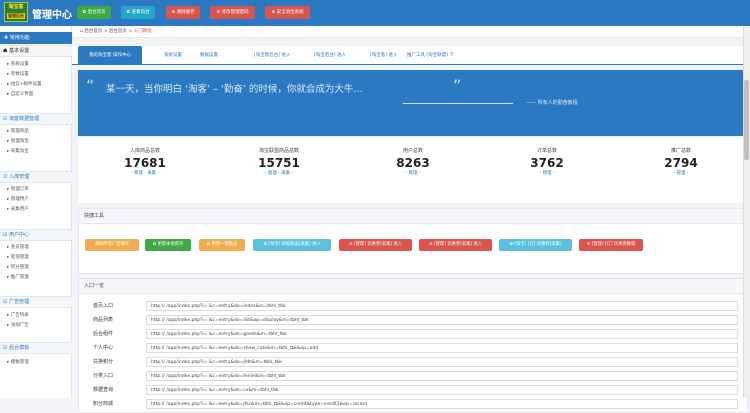 The width and height of the screenshot is (750, 413). What do you see at coordinates (103, 334) in the screenshot?
I see `entry-label: 后台组件` at bounding box center [103, 334].